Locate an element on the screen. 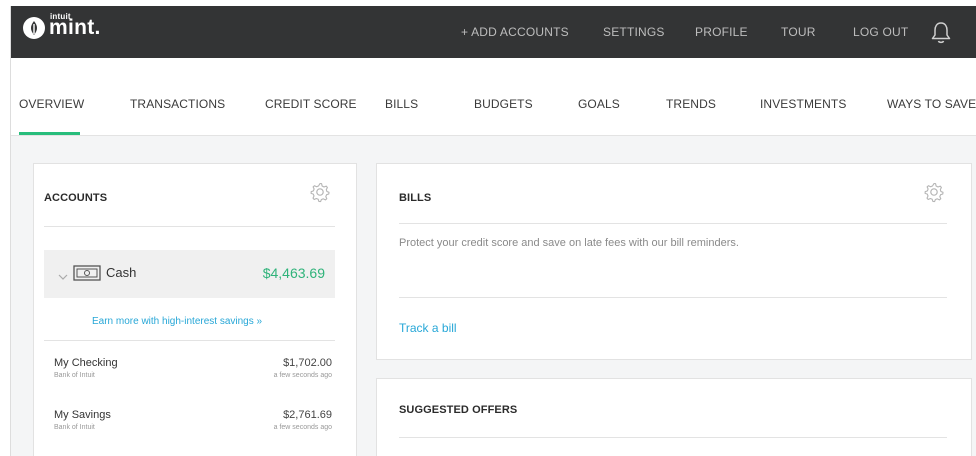 The height and width of the screenshot is (456, 976). account-balance: $2,761.69 is located at coordinates (307, 415).